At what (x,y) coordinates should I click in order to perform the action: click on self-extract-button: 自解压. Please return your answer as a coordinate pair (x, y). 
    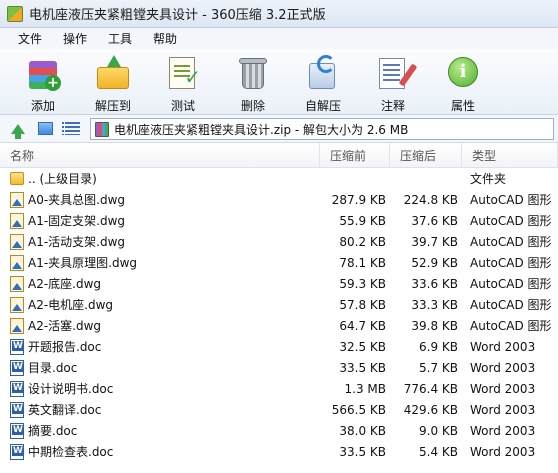
    Looking at the image, I should click on (323, 82).